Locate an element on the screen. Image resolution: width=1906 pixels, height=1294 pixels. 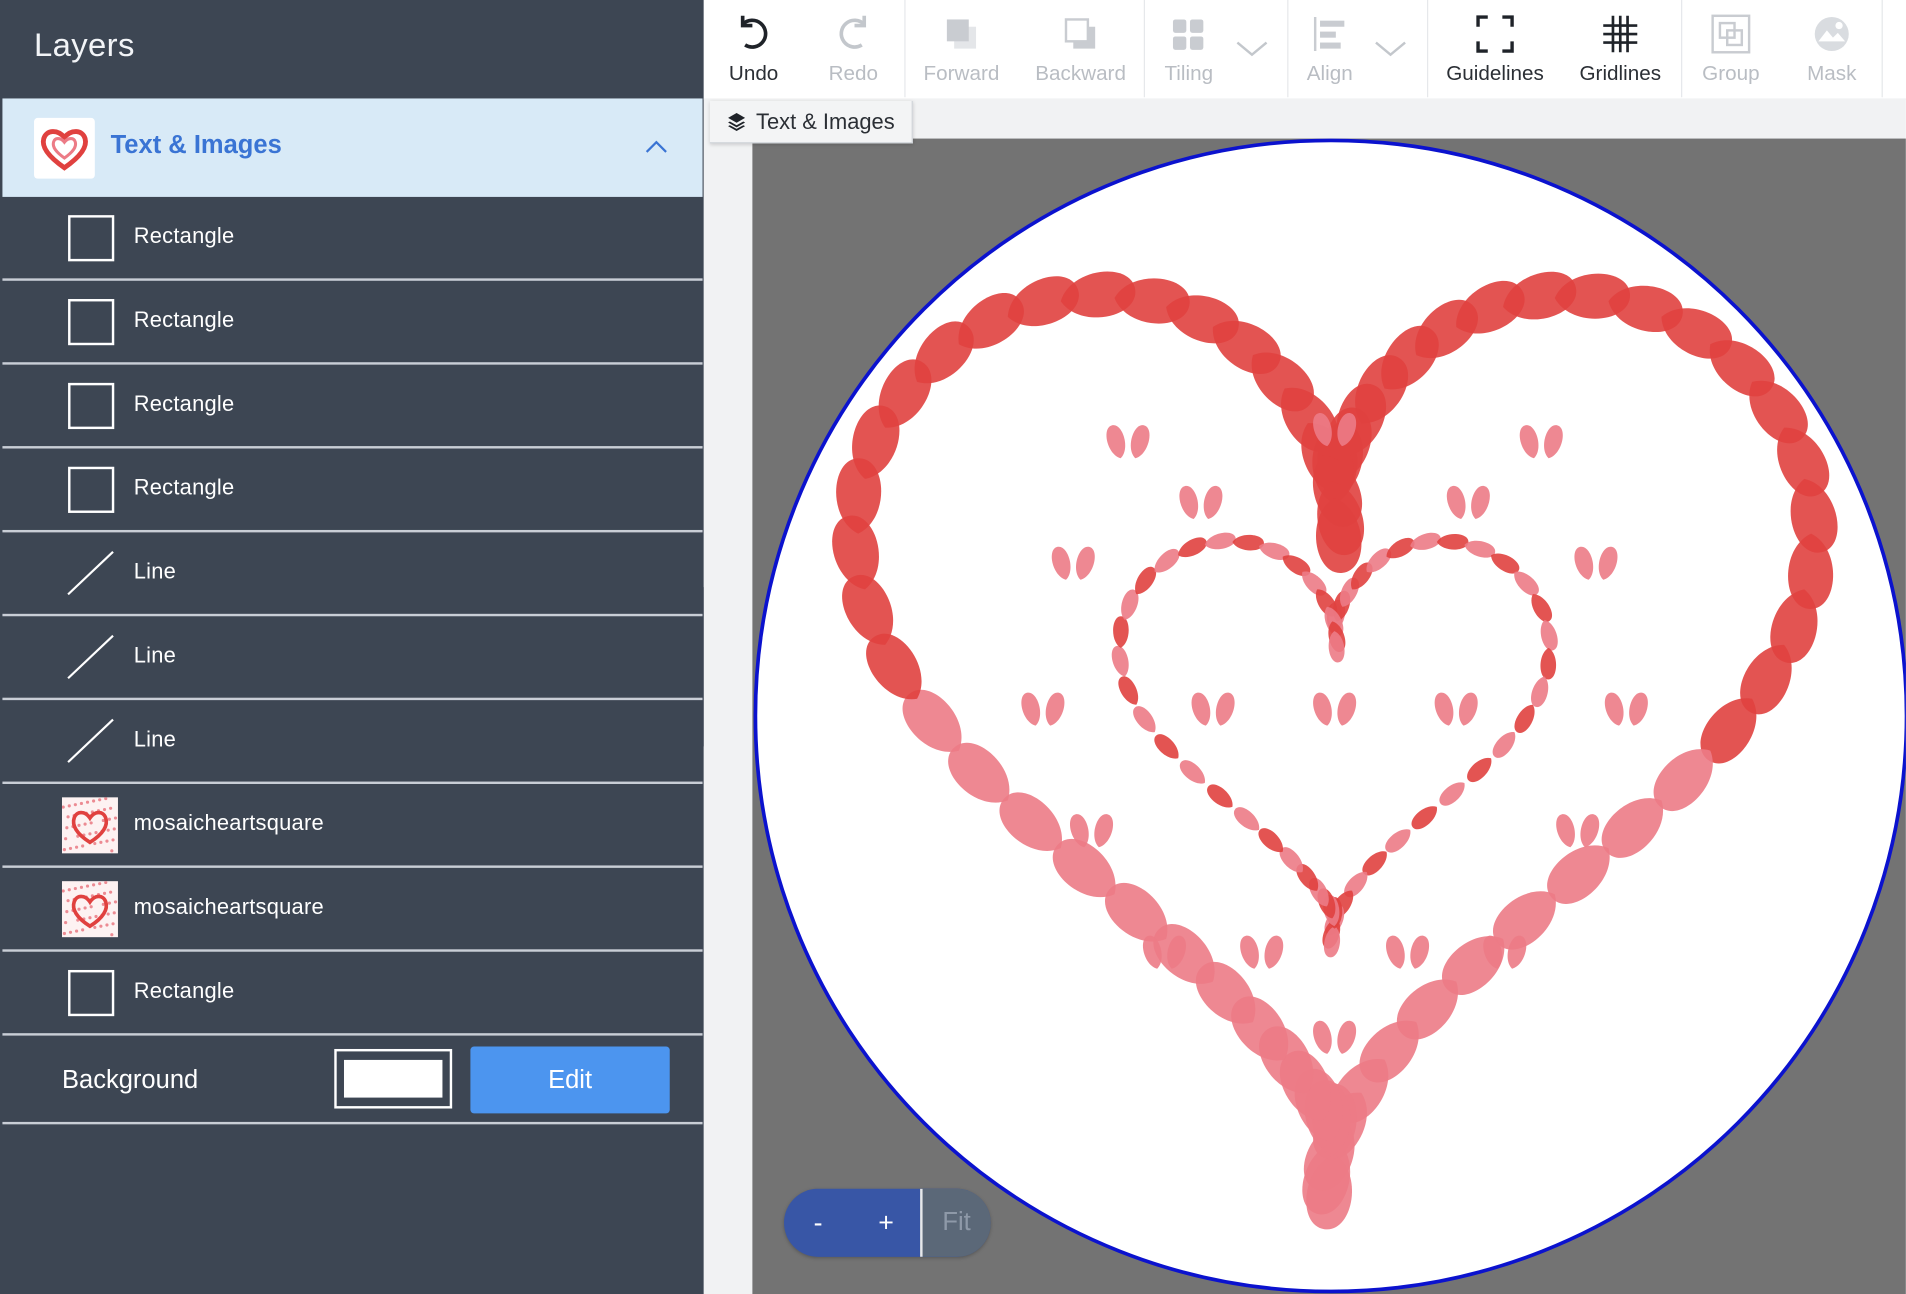
group-label-text: Group is located at coordinates (1731, 73).